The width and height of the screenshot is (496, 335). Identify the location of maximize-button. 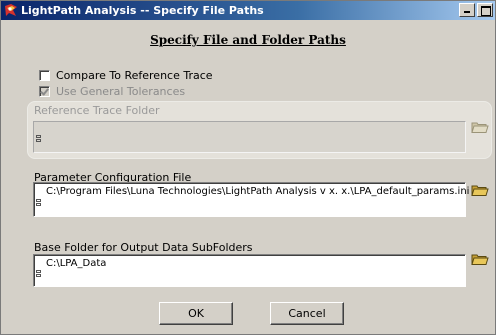
(485, 10).